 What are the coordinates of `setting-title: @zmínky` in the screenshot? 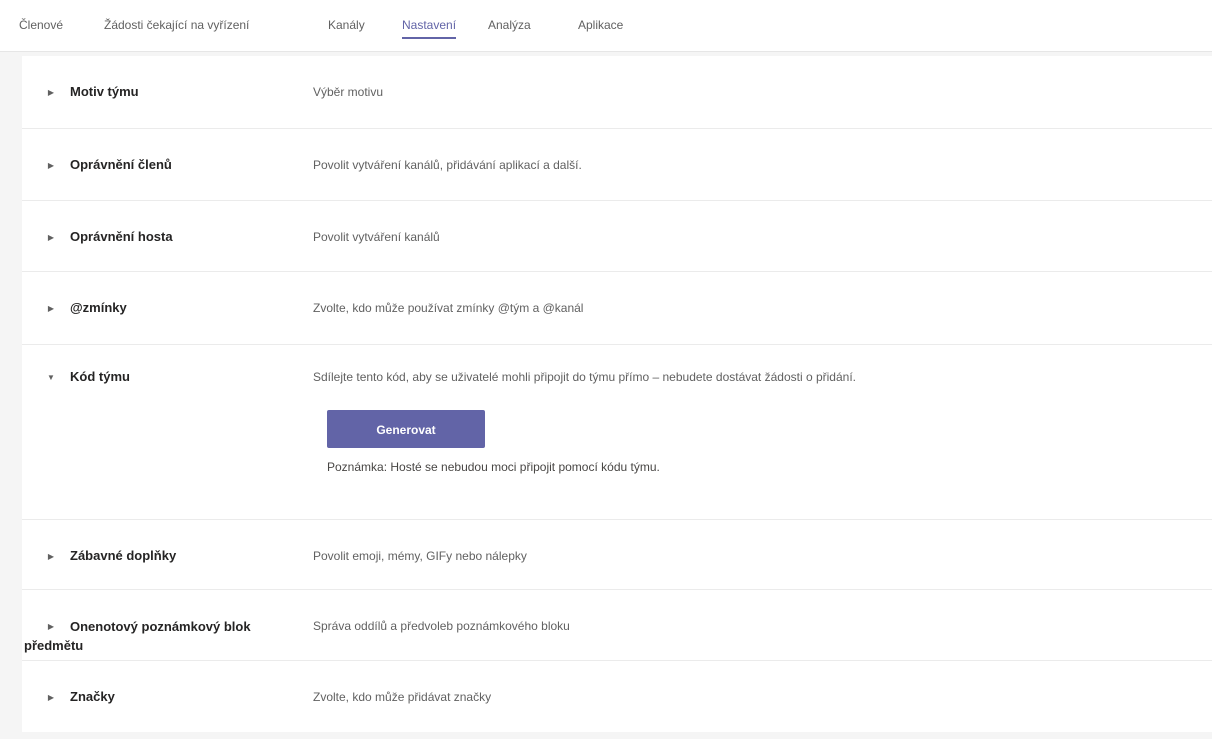 It's located at (98, 307).